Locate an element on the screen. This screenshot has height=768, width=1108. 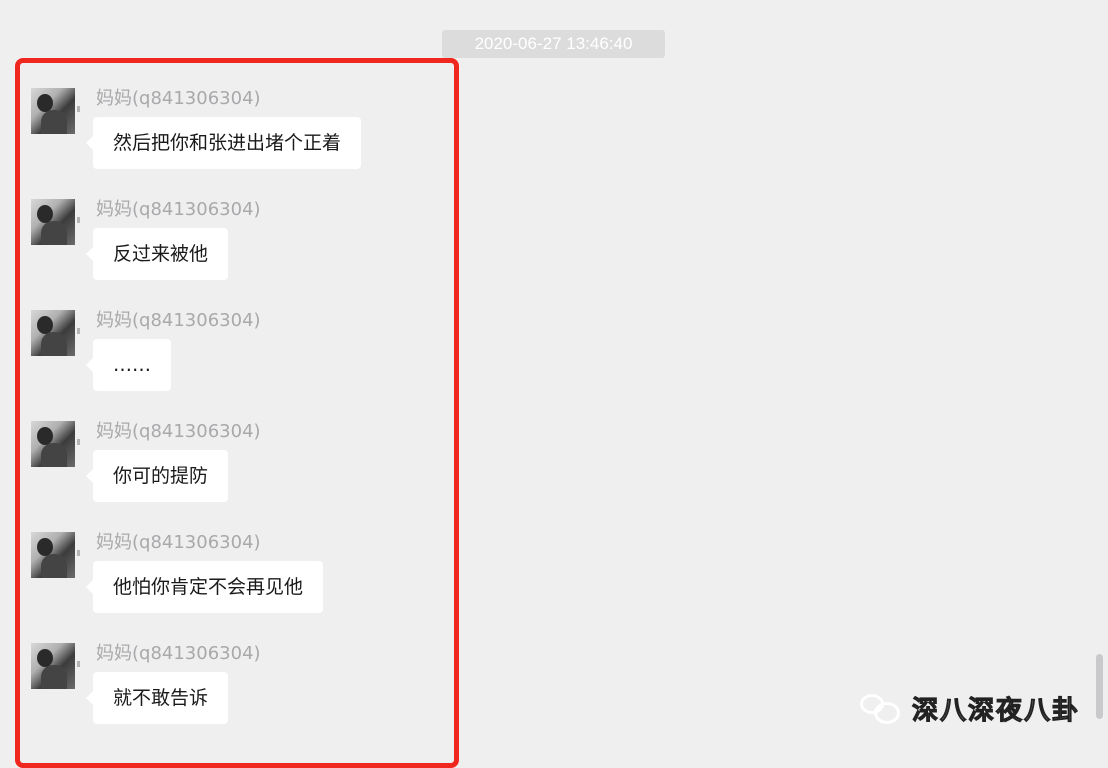
wechat-icon is located at coordinates (881, 708).